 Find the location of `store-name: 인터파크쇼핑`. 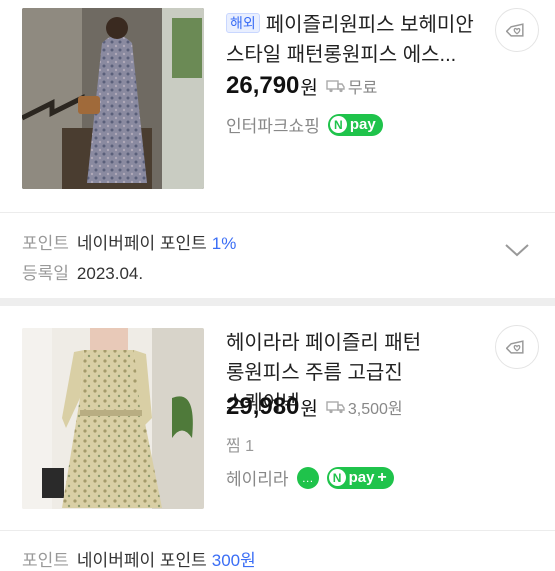

store-name: 인터파크쇼핑 is located at coordinates (273, 124).